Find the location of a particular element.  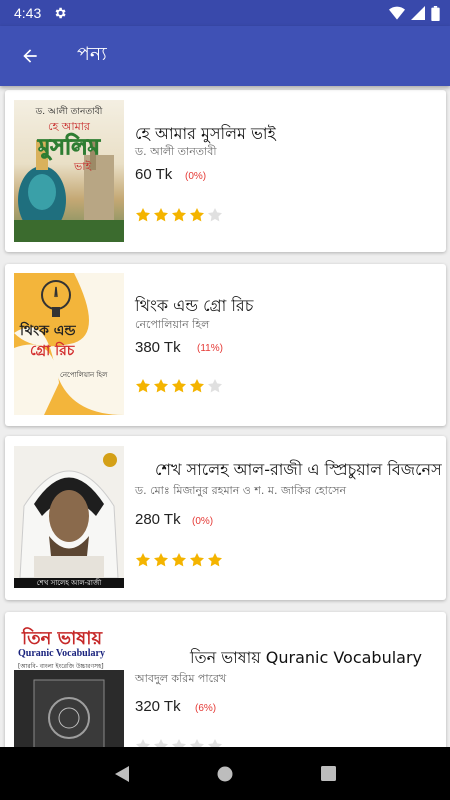

status-time: 4:43 is located at coordinates (28, 13).